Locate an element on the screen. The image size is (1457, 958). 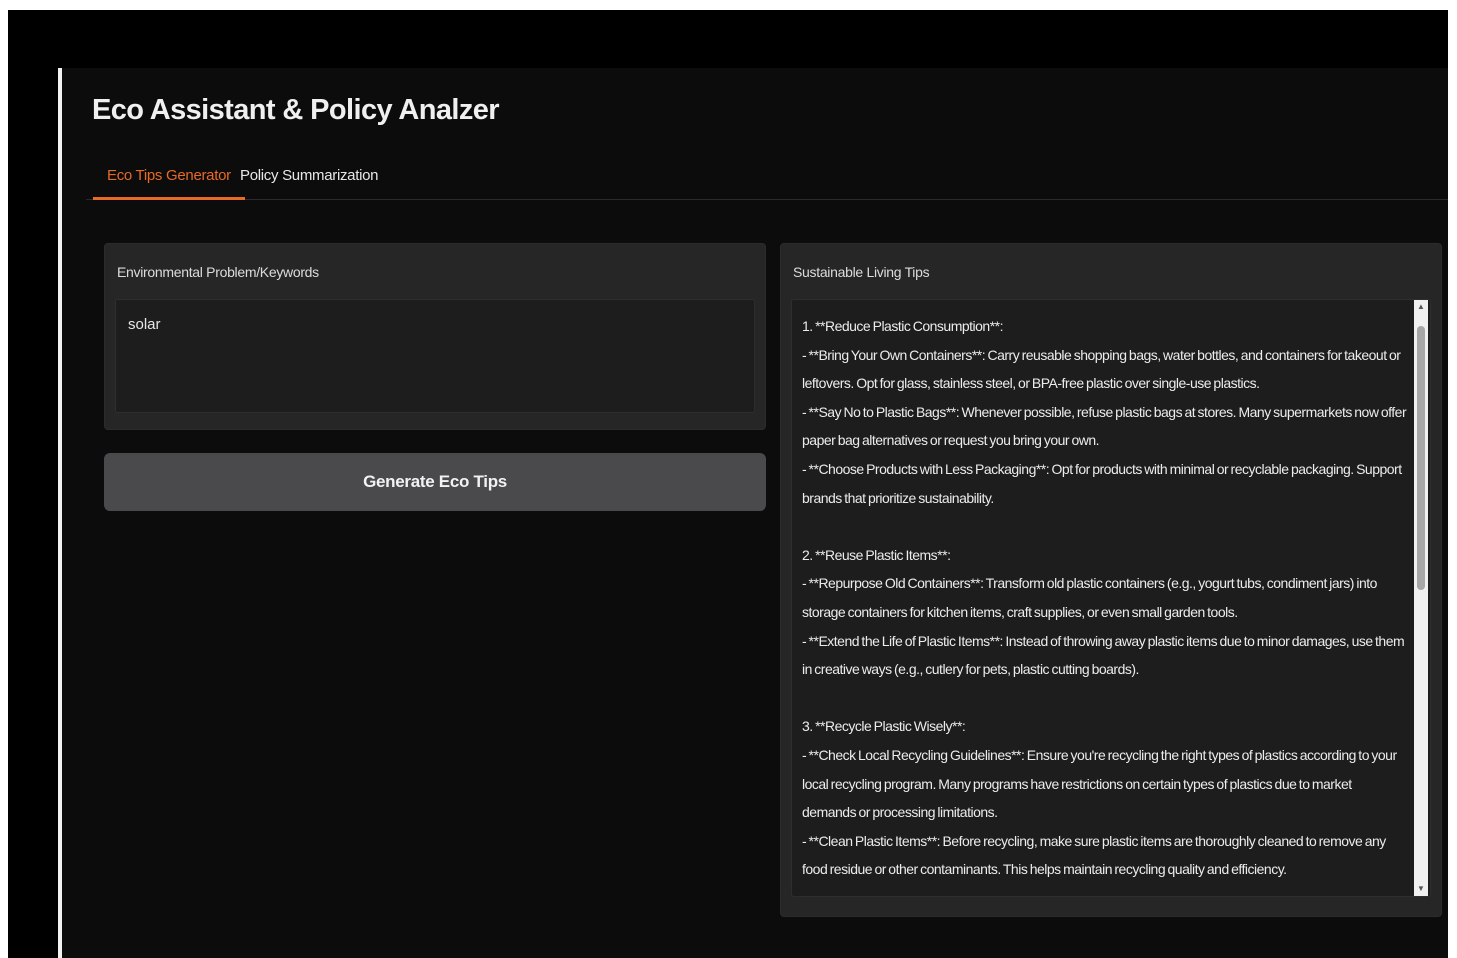
keywords-input is located at coordinates (435, 356).